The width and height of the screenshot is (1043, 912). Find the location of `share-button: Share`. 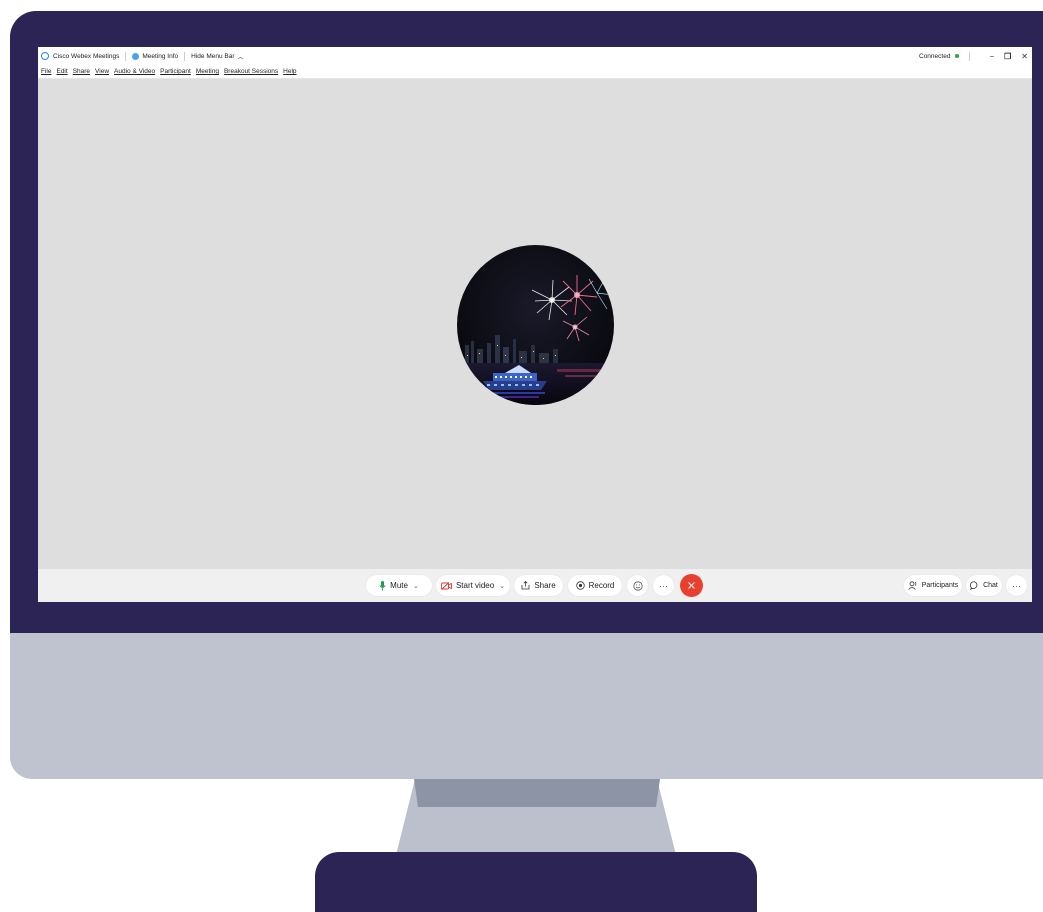

share-button: Share is located at coordinates (538, 585).